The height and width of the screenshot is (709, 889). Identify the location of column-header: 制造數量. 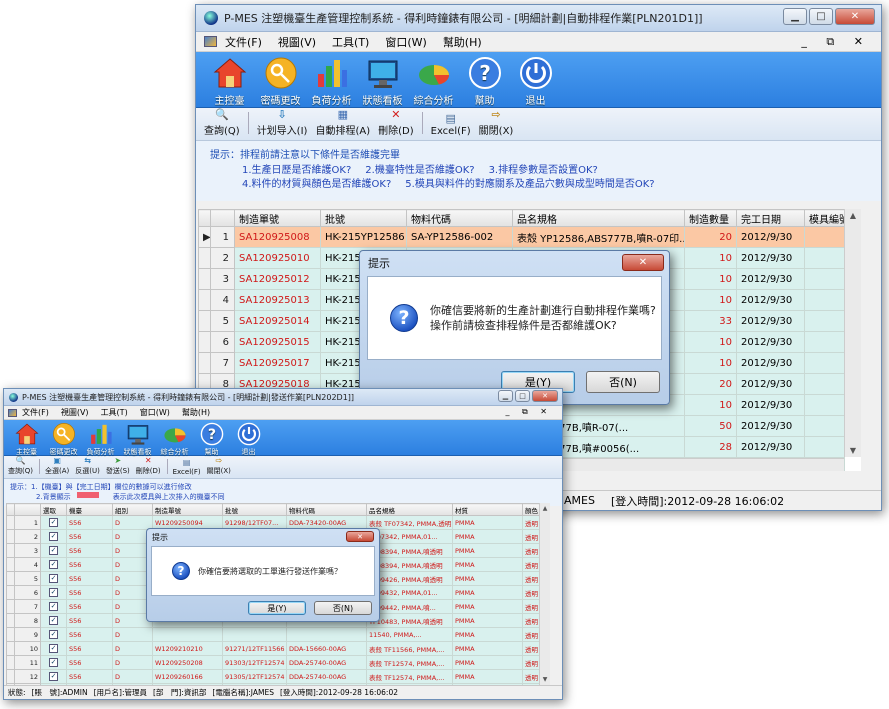
(710, 218).